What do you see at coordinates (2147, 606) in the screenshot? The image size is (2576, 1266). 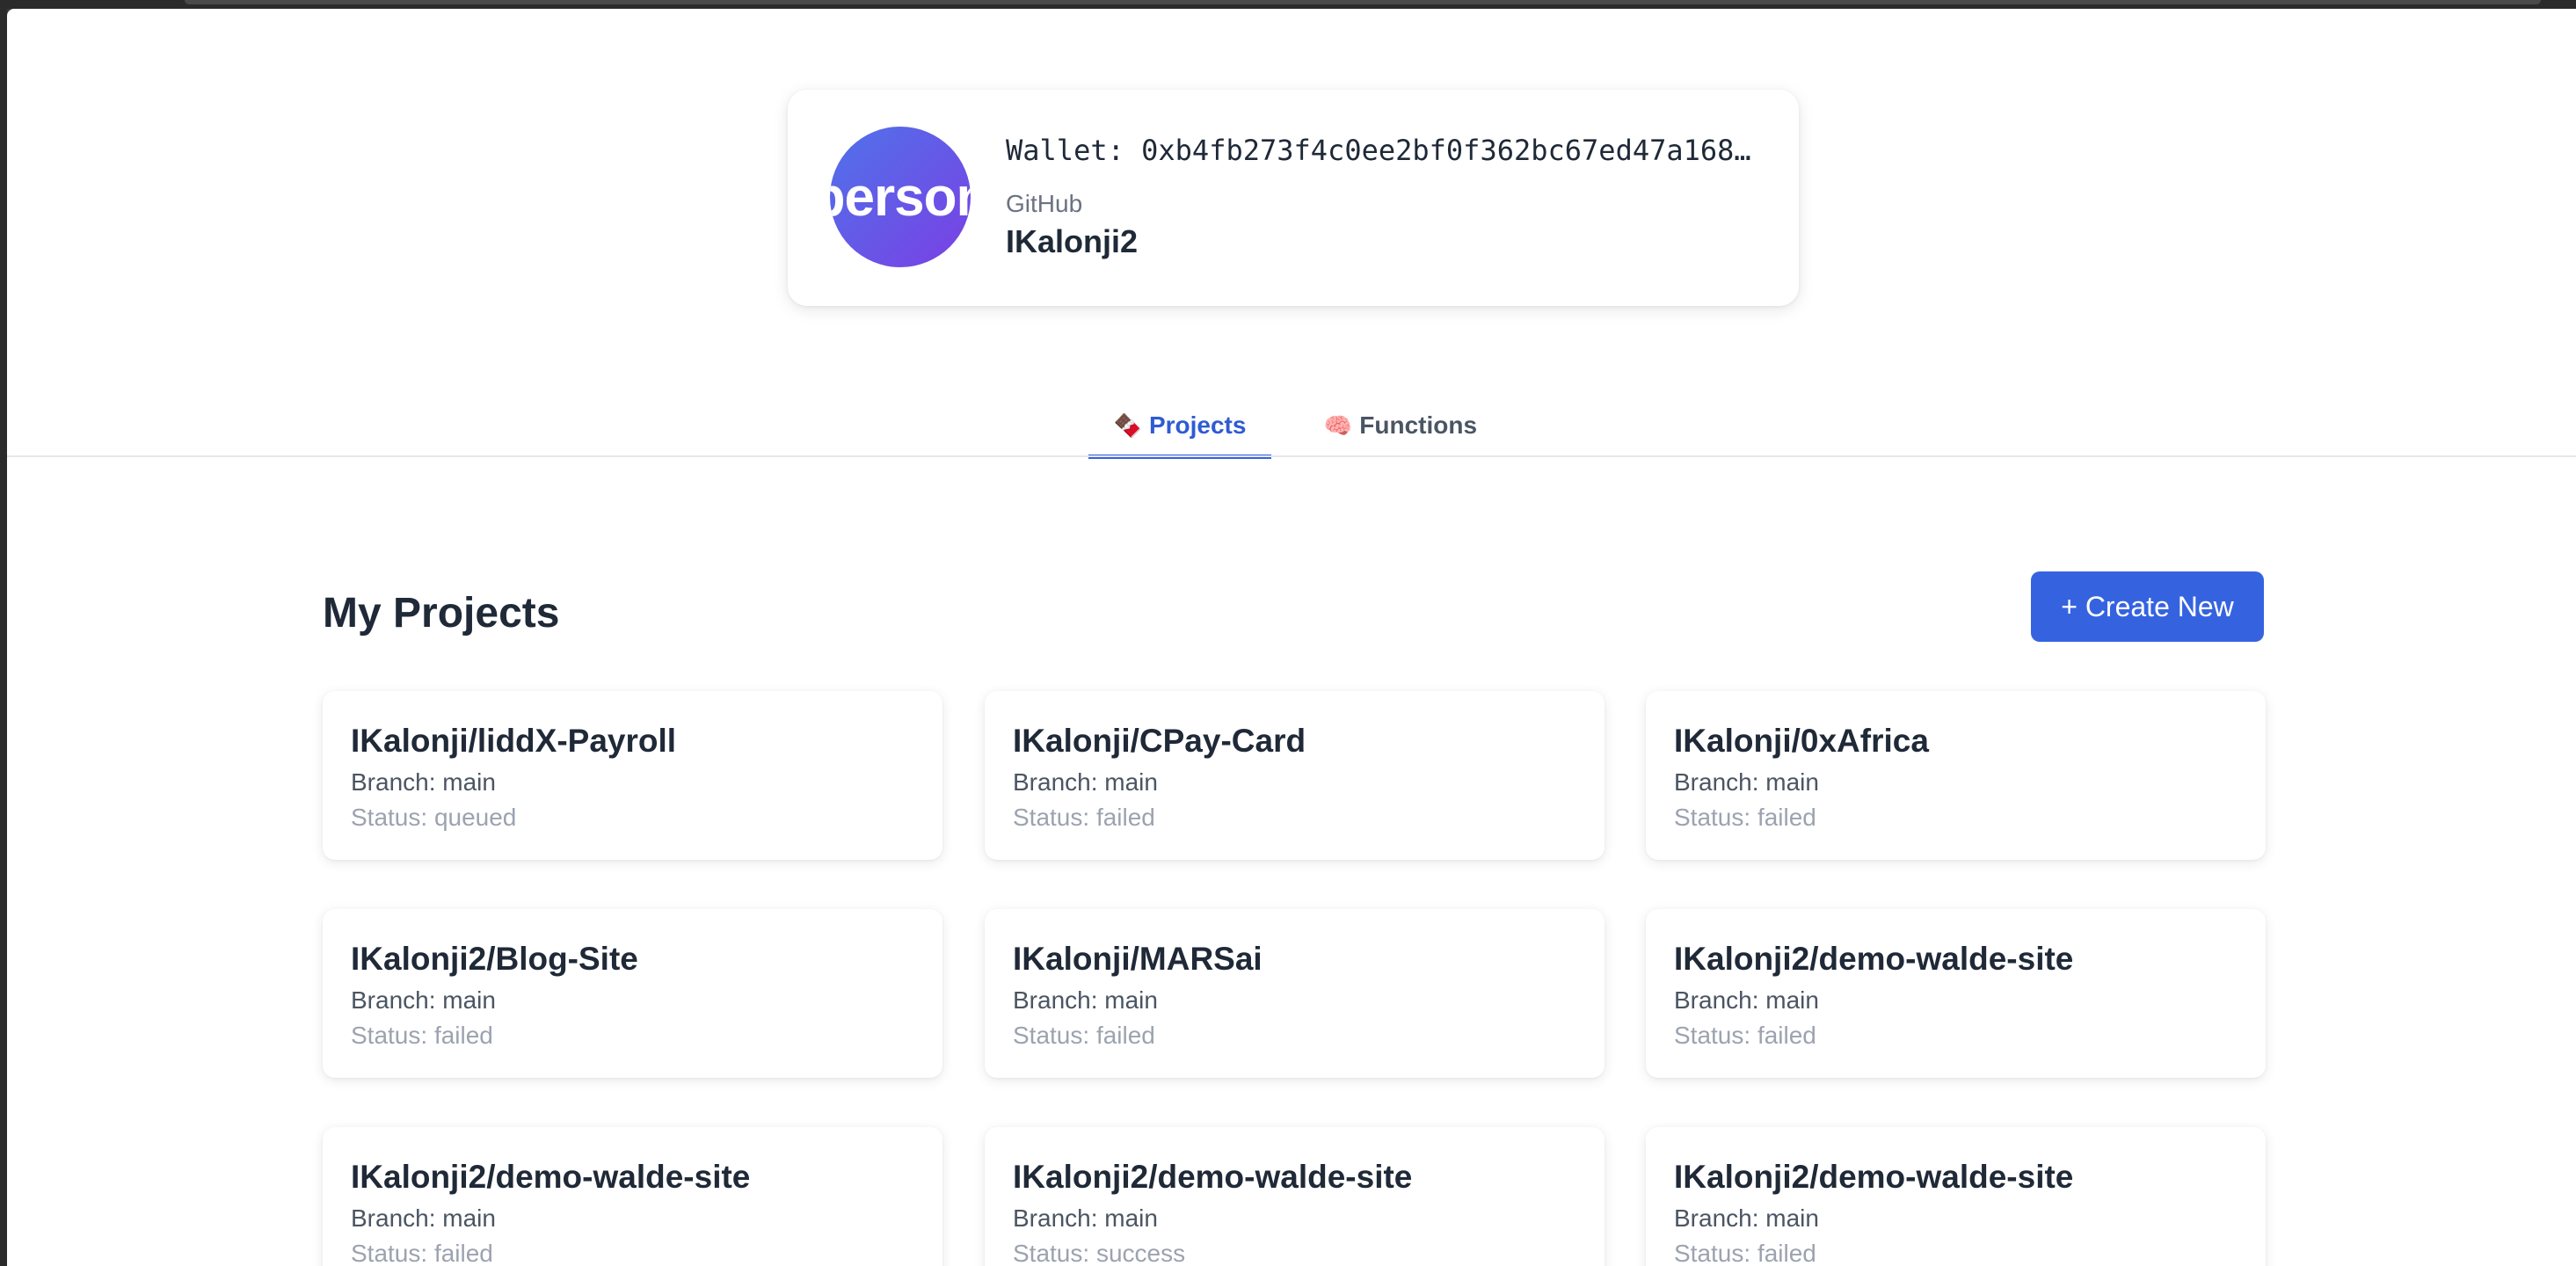 I see `create-new-button: + Create New` at bounding box center [2147, 606].